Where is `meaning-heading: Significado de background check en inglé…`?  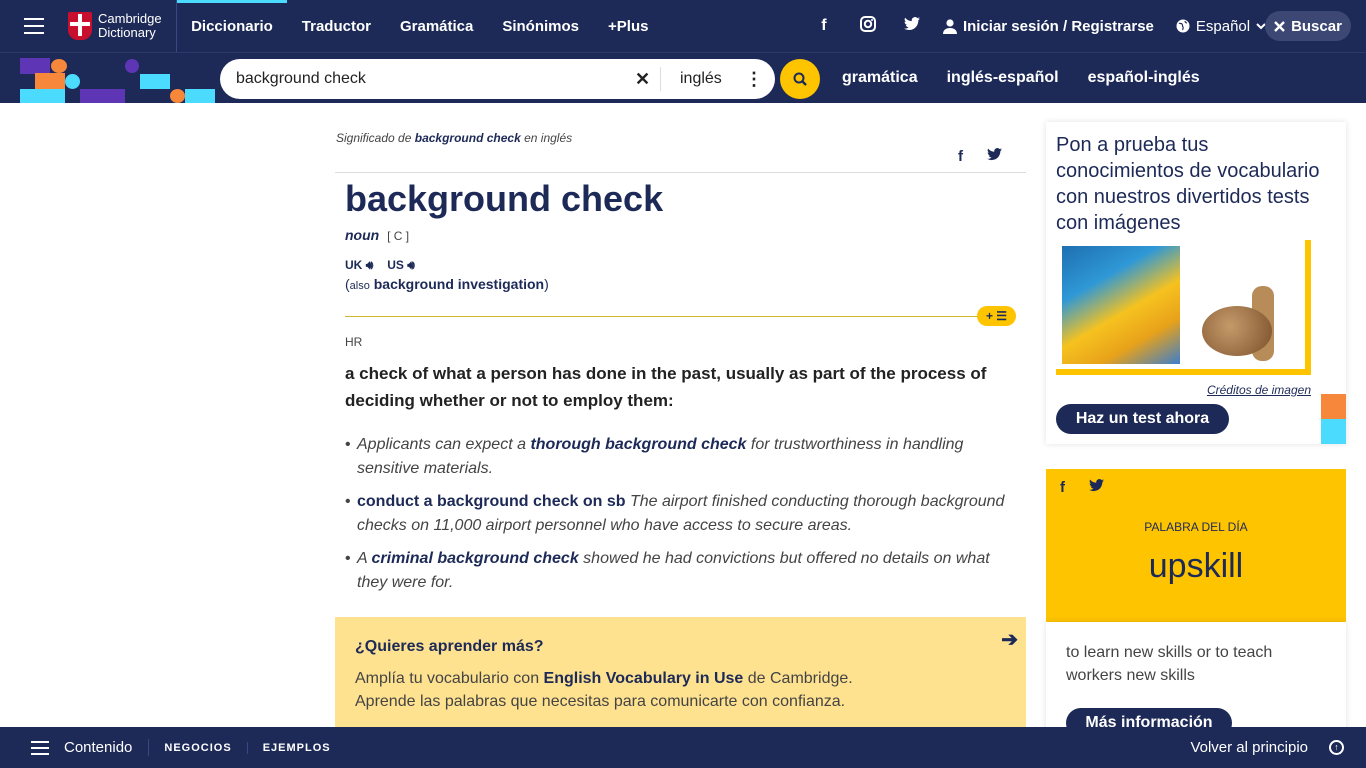
meaning-heading: Significado de background check en inglé… is located at coordinates (454, 138).